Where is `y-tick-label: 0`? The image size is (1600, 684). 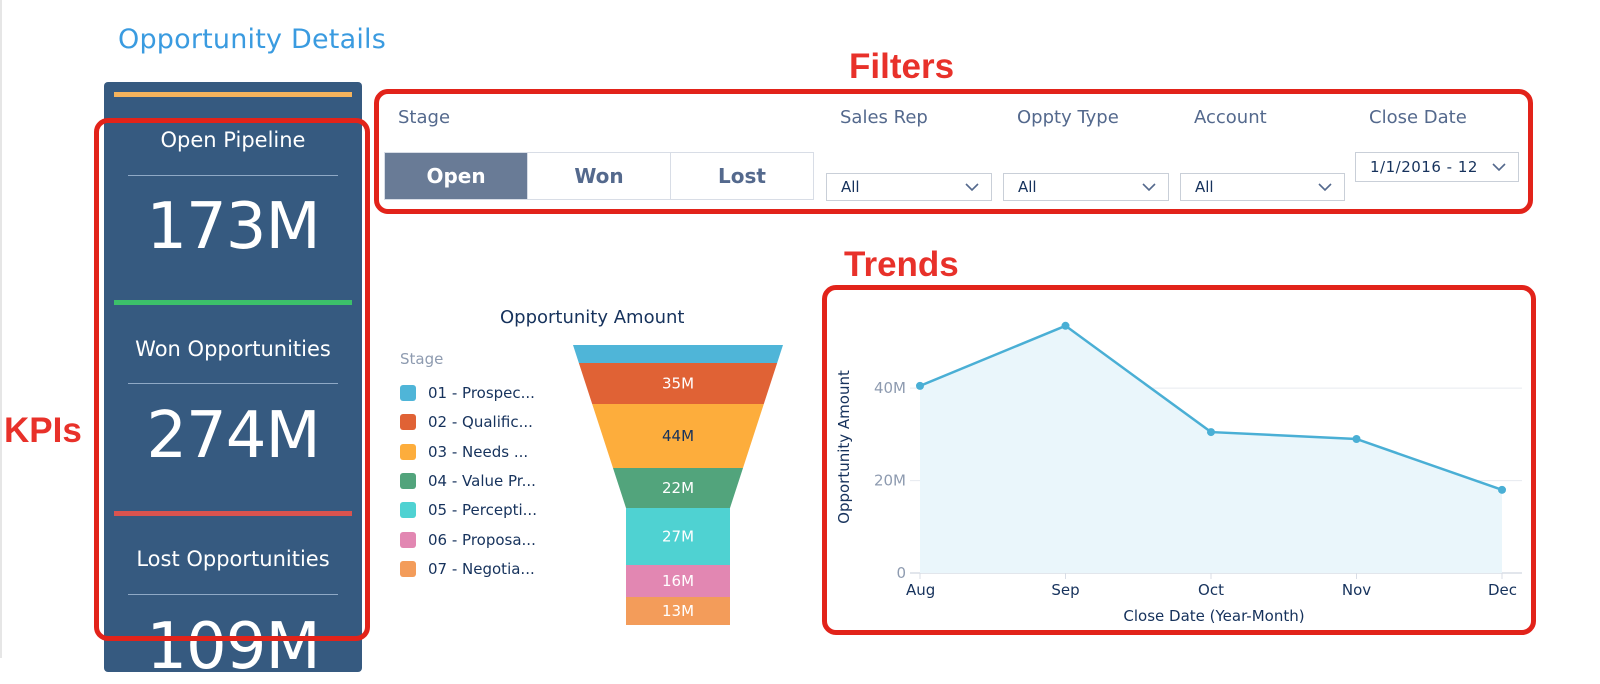
y-tick-label: 0 is located at coordinates (901, 573).